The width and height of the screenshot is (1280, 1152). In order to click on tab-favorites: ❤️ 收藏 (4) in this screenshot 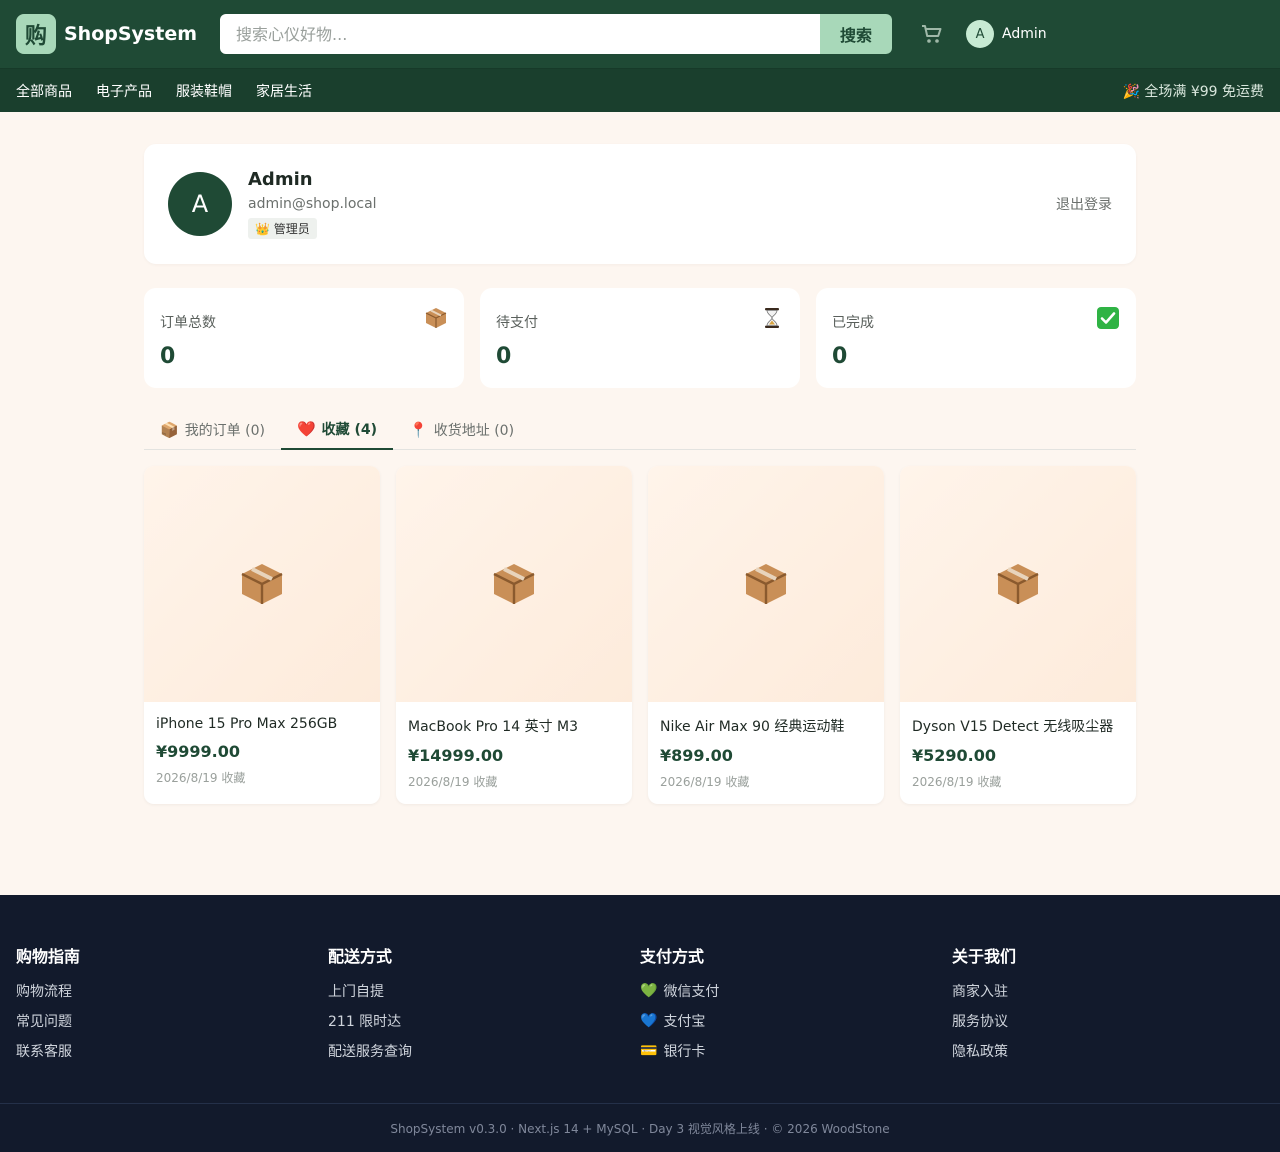, I will do `click(337, 430)`.